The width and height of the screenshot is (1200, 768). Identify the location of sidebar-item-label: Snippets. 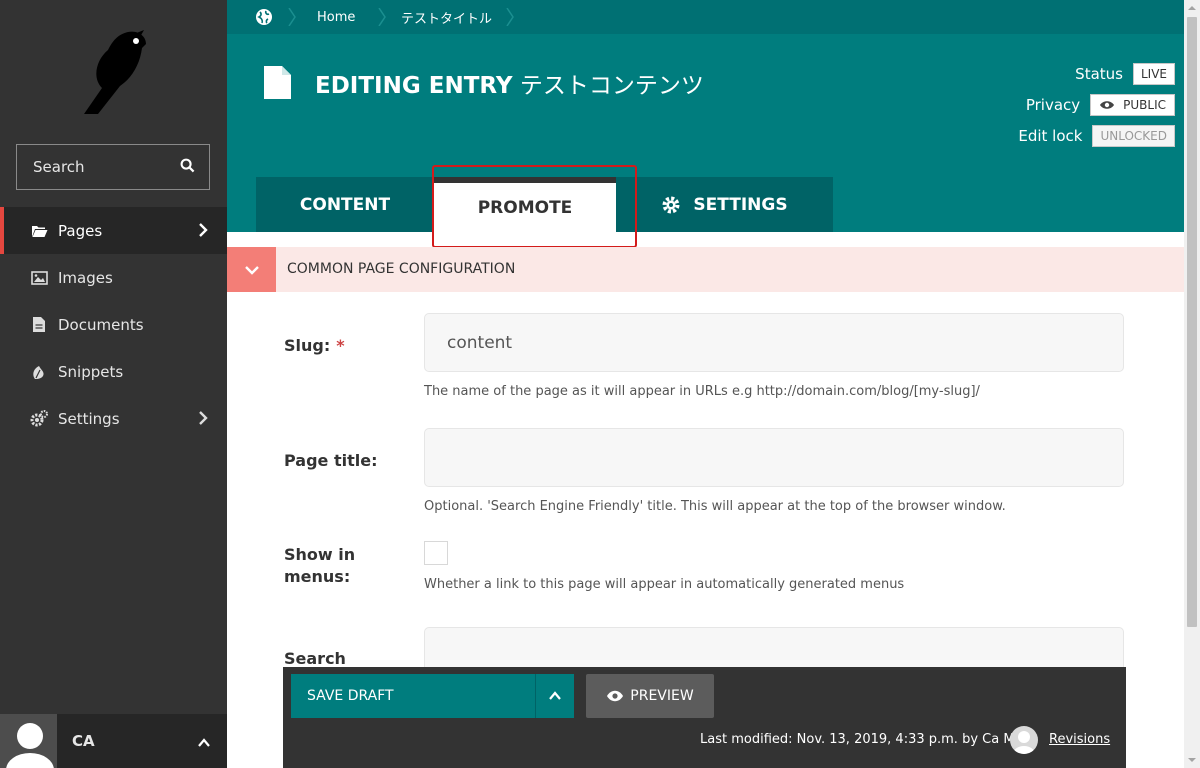
(91, 371).